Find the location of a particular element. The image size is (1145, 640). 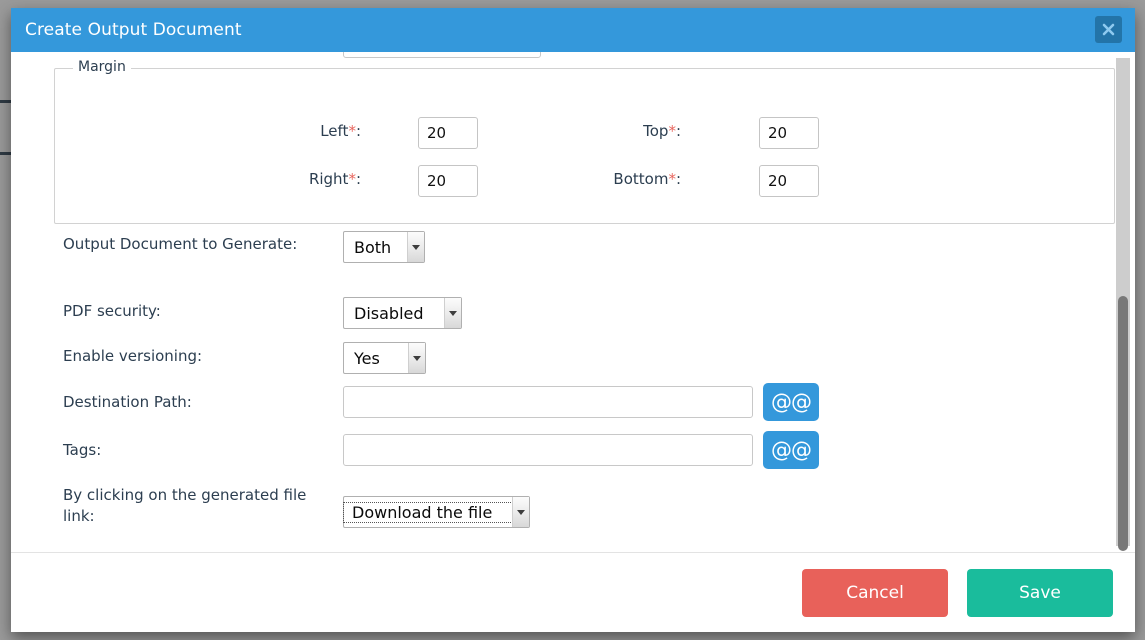

margin-bottom-label: Bottom*: is located at coordinates (631, 179).